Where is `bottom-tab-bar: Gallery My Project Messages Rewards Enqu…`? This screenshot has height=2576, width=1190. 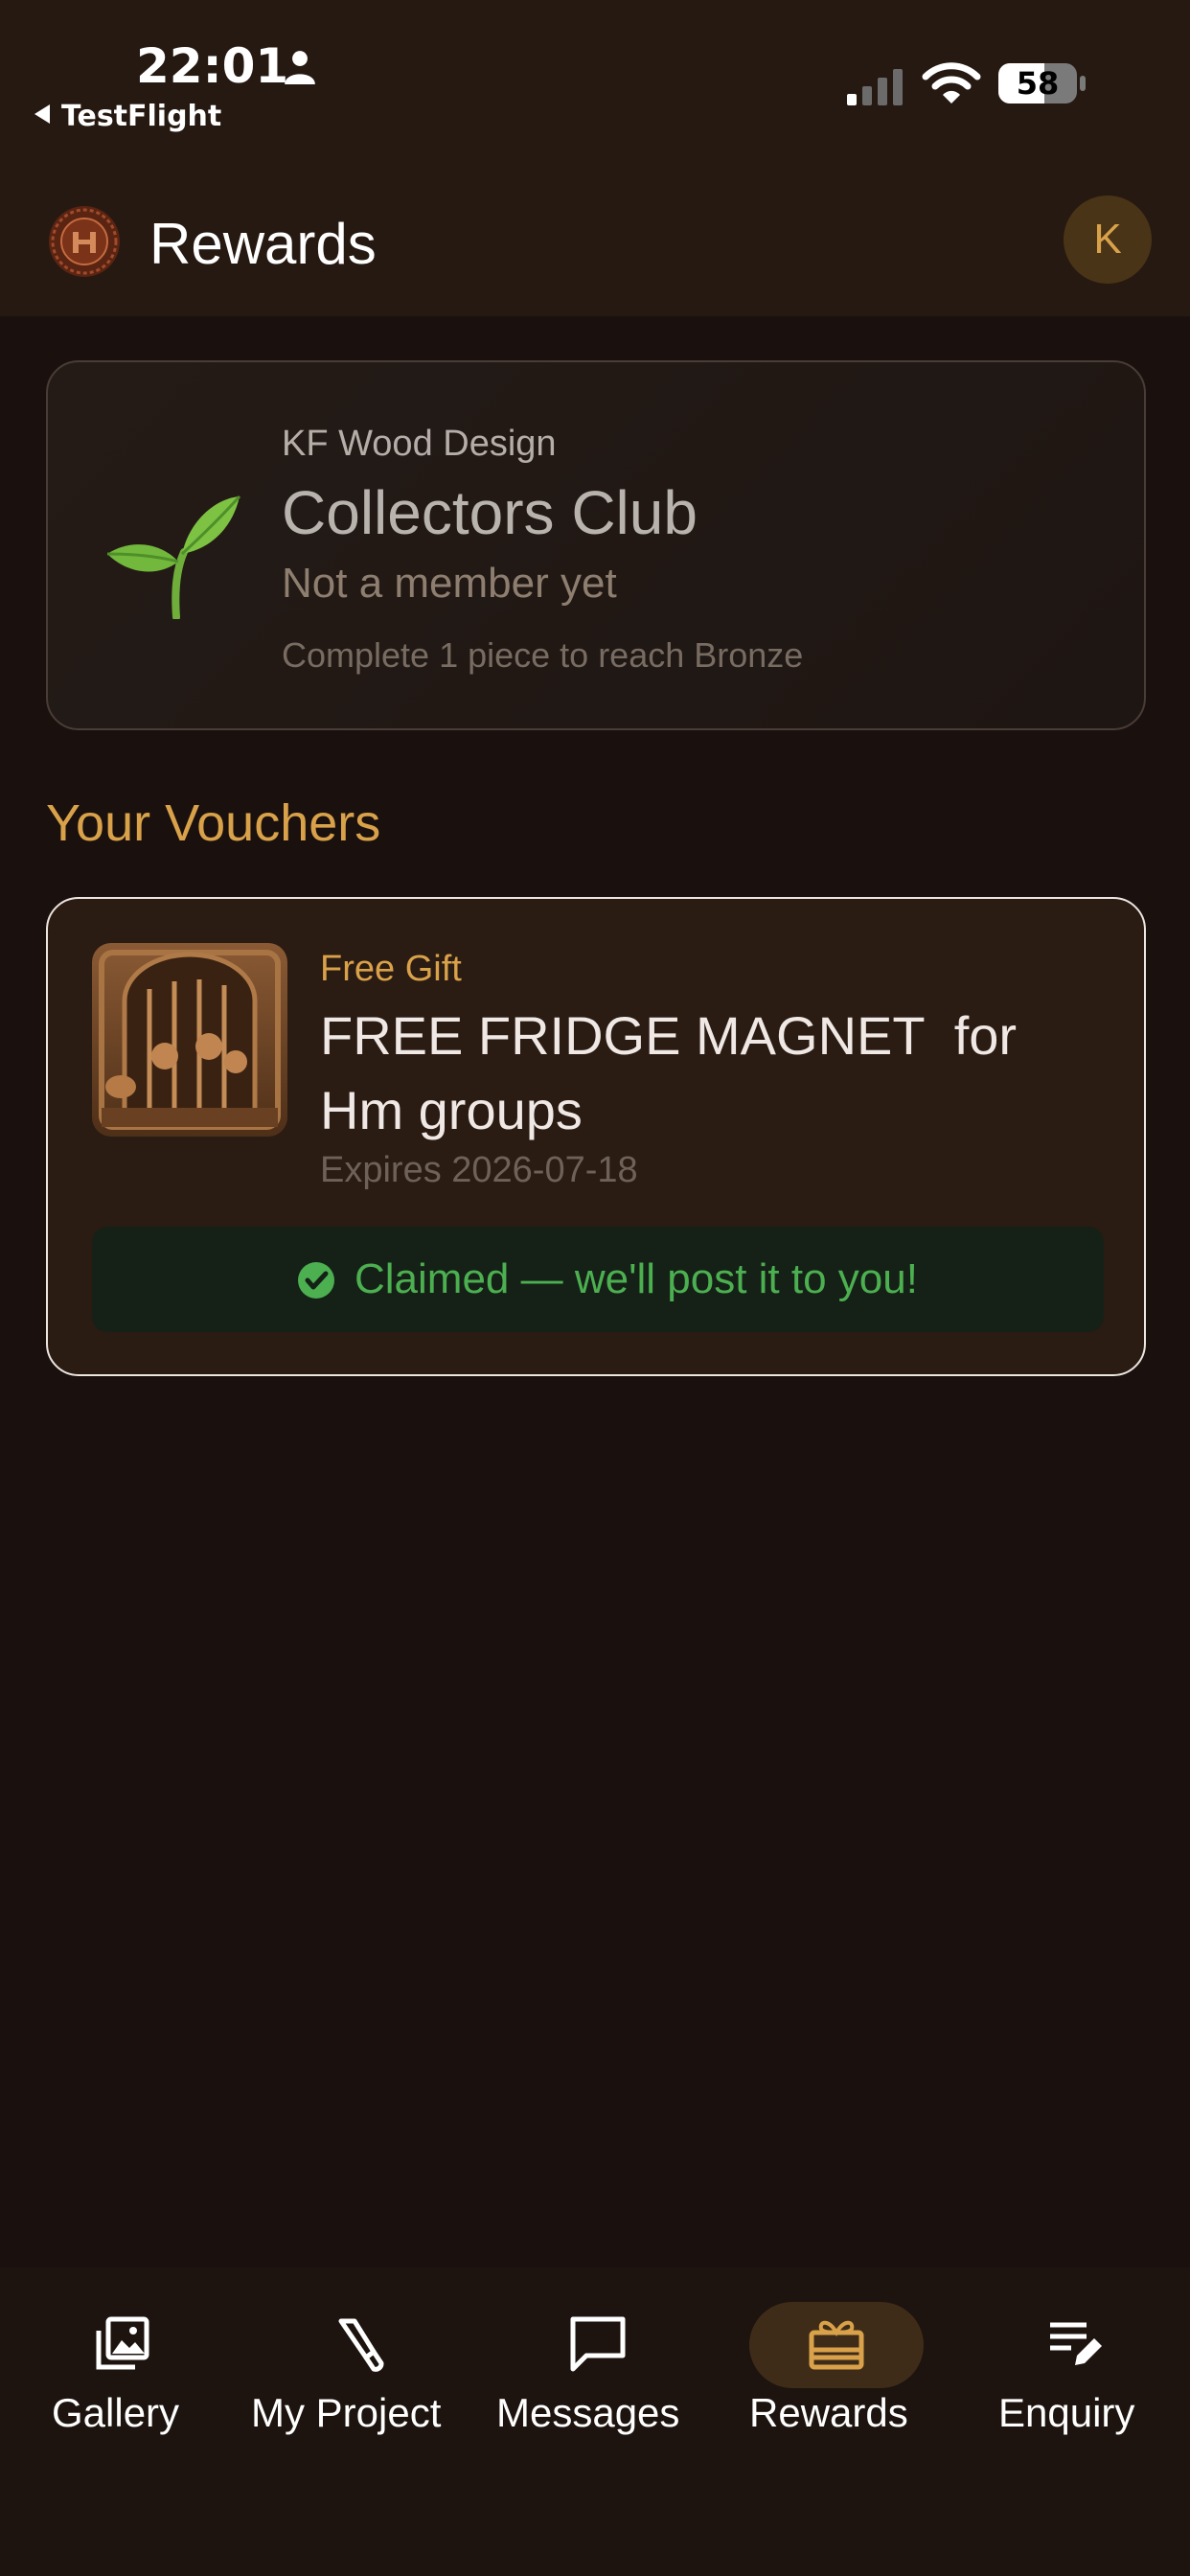
bottom-tab-bar: Gallery My Project Messages Rewards Enqu… is located at coordinates (595, 2421).